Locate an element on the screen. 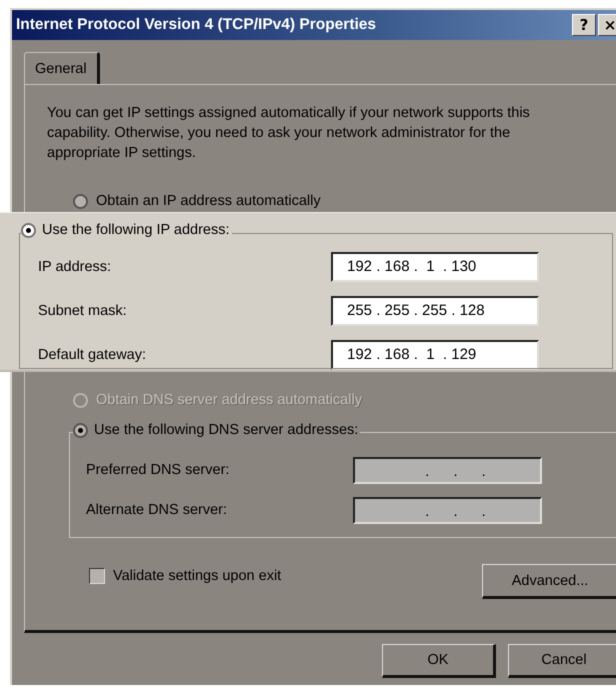  cancel-button: Cancel is located at coordinates (562, 661).